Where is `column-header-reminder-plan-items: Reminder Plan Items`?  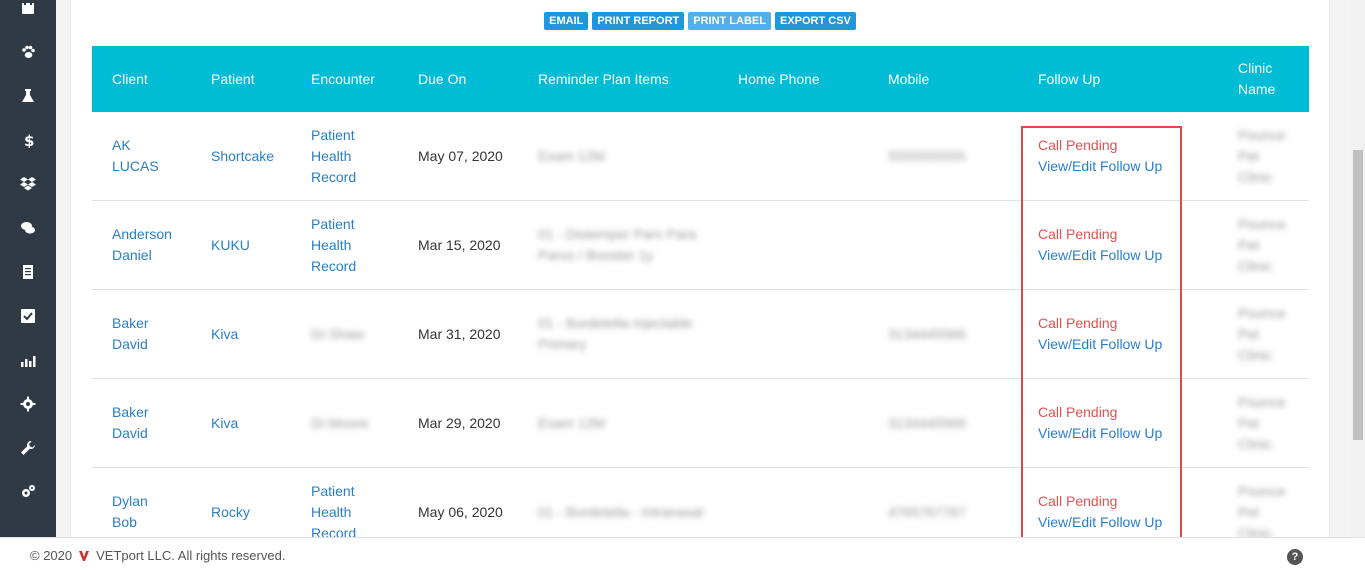
column-header-reminder-plan-items: Reminder Plan Items is located at coordinates (603, 79).